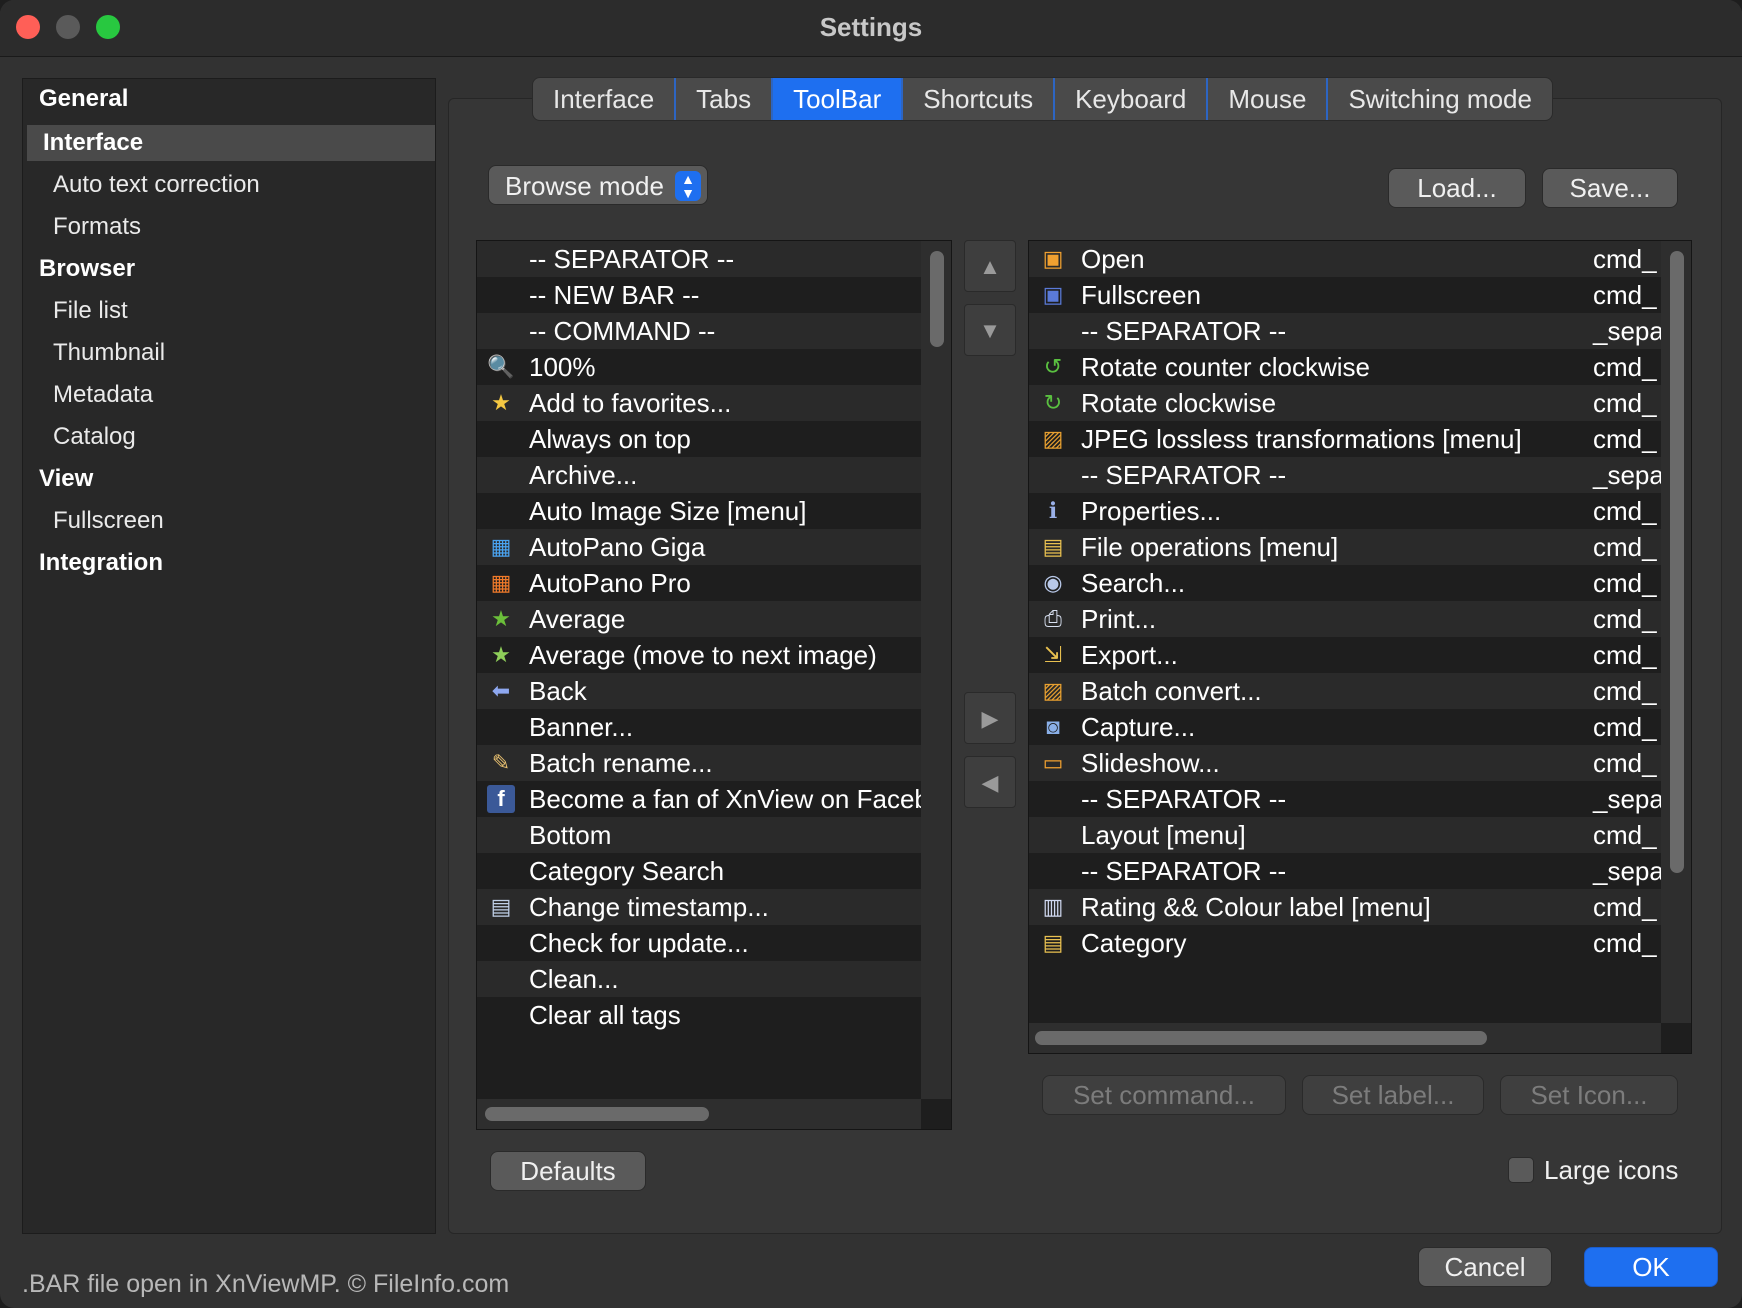  Describe the element at coordinates (699, 799) in the screenshot. I see `command-row: f Become a fan of XnView on Facebook` at that location.